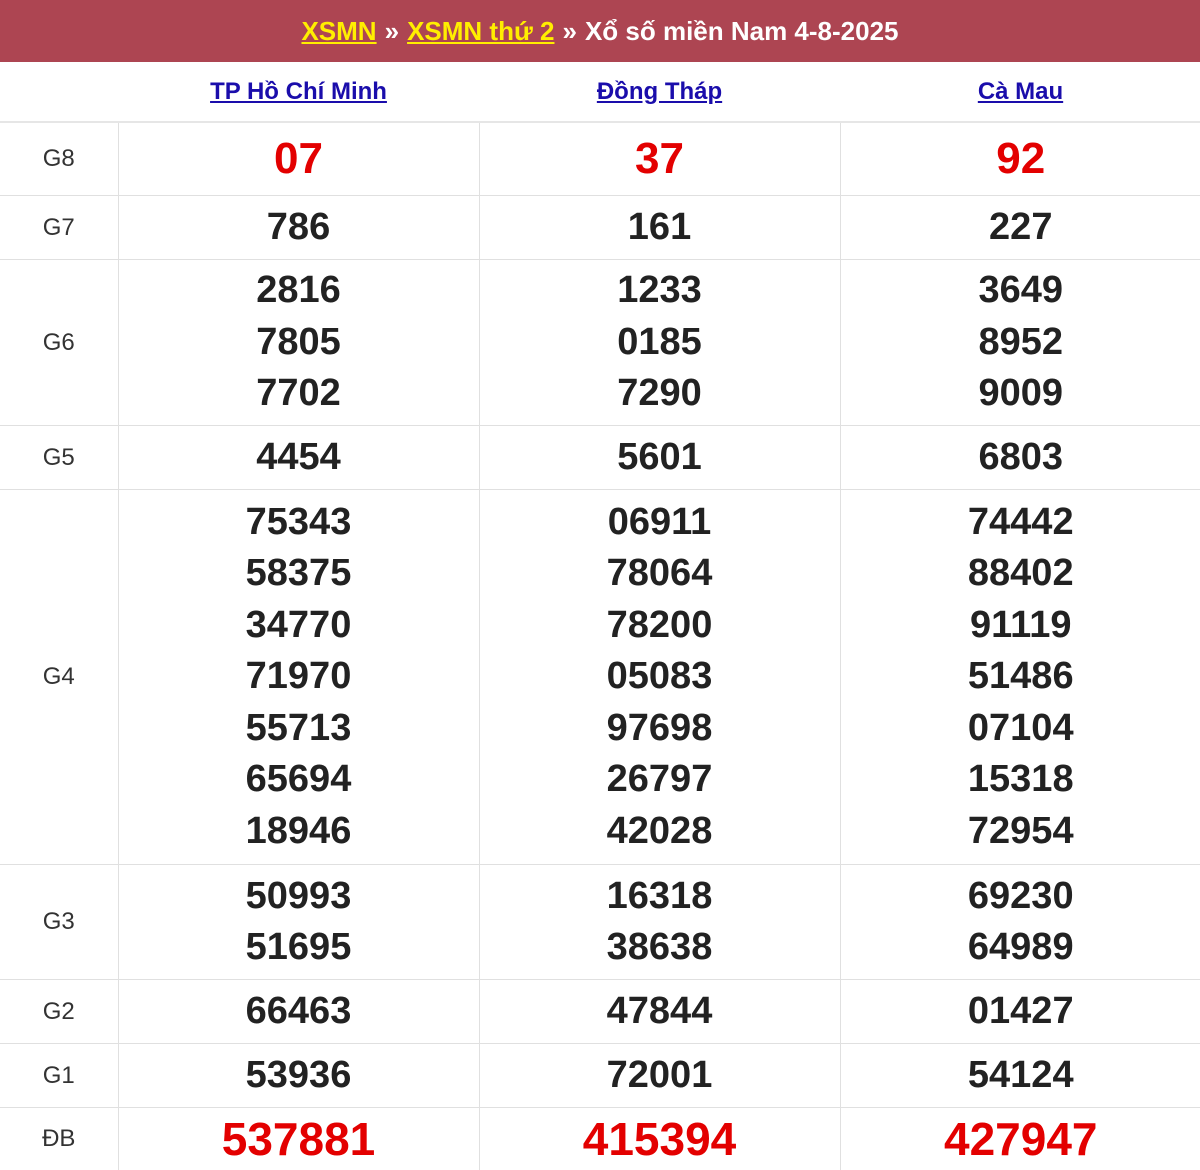 This screenshot has height=1170, width=1200. What do you see at coordinates (59, 343) in the screenshot?
I see `prize-label: G6` at bounding box center [59, 343].